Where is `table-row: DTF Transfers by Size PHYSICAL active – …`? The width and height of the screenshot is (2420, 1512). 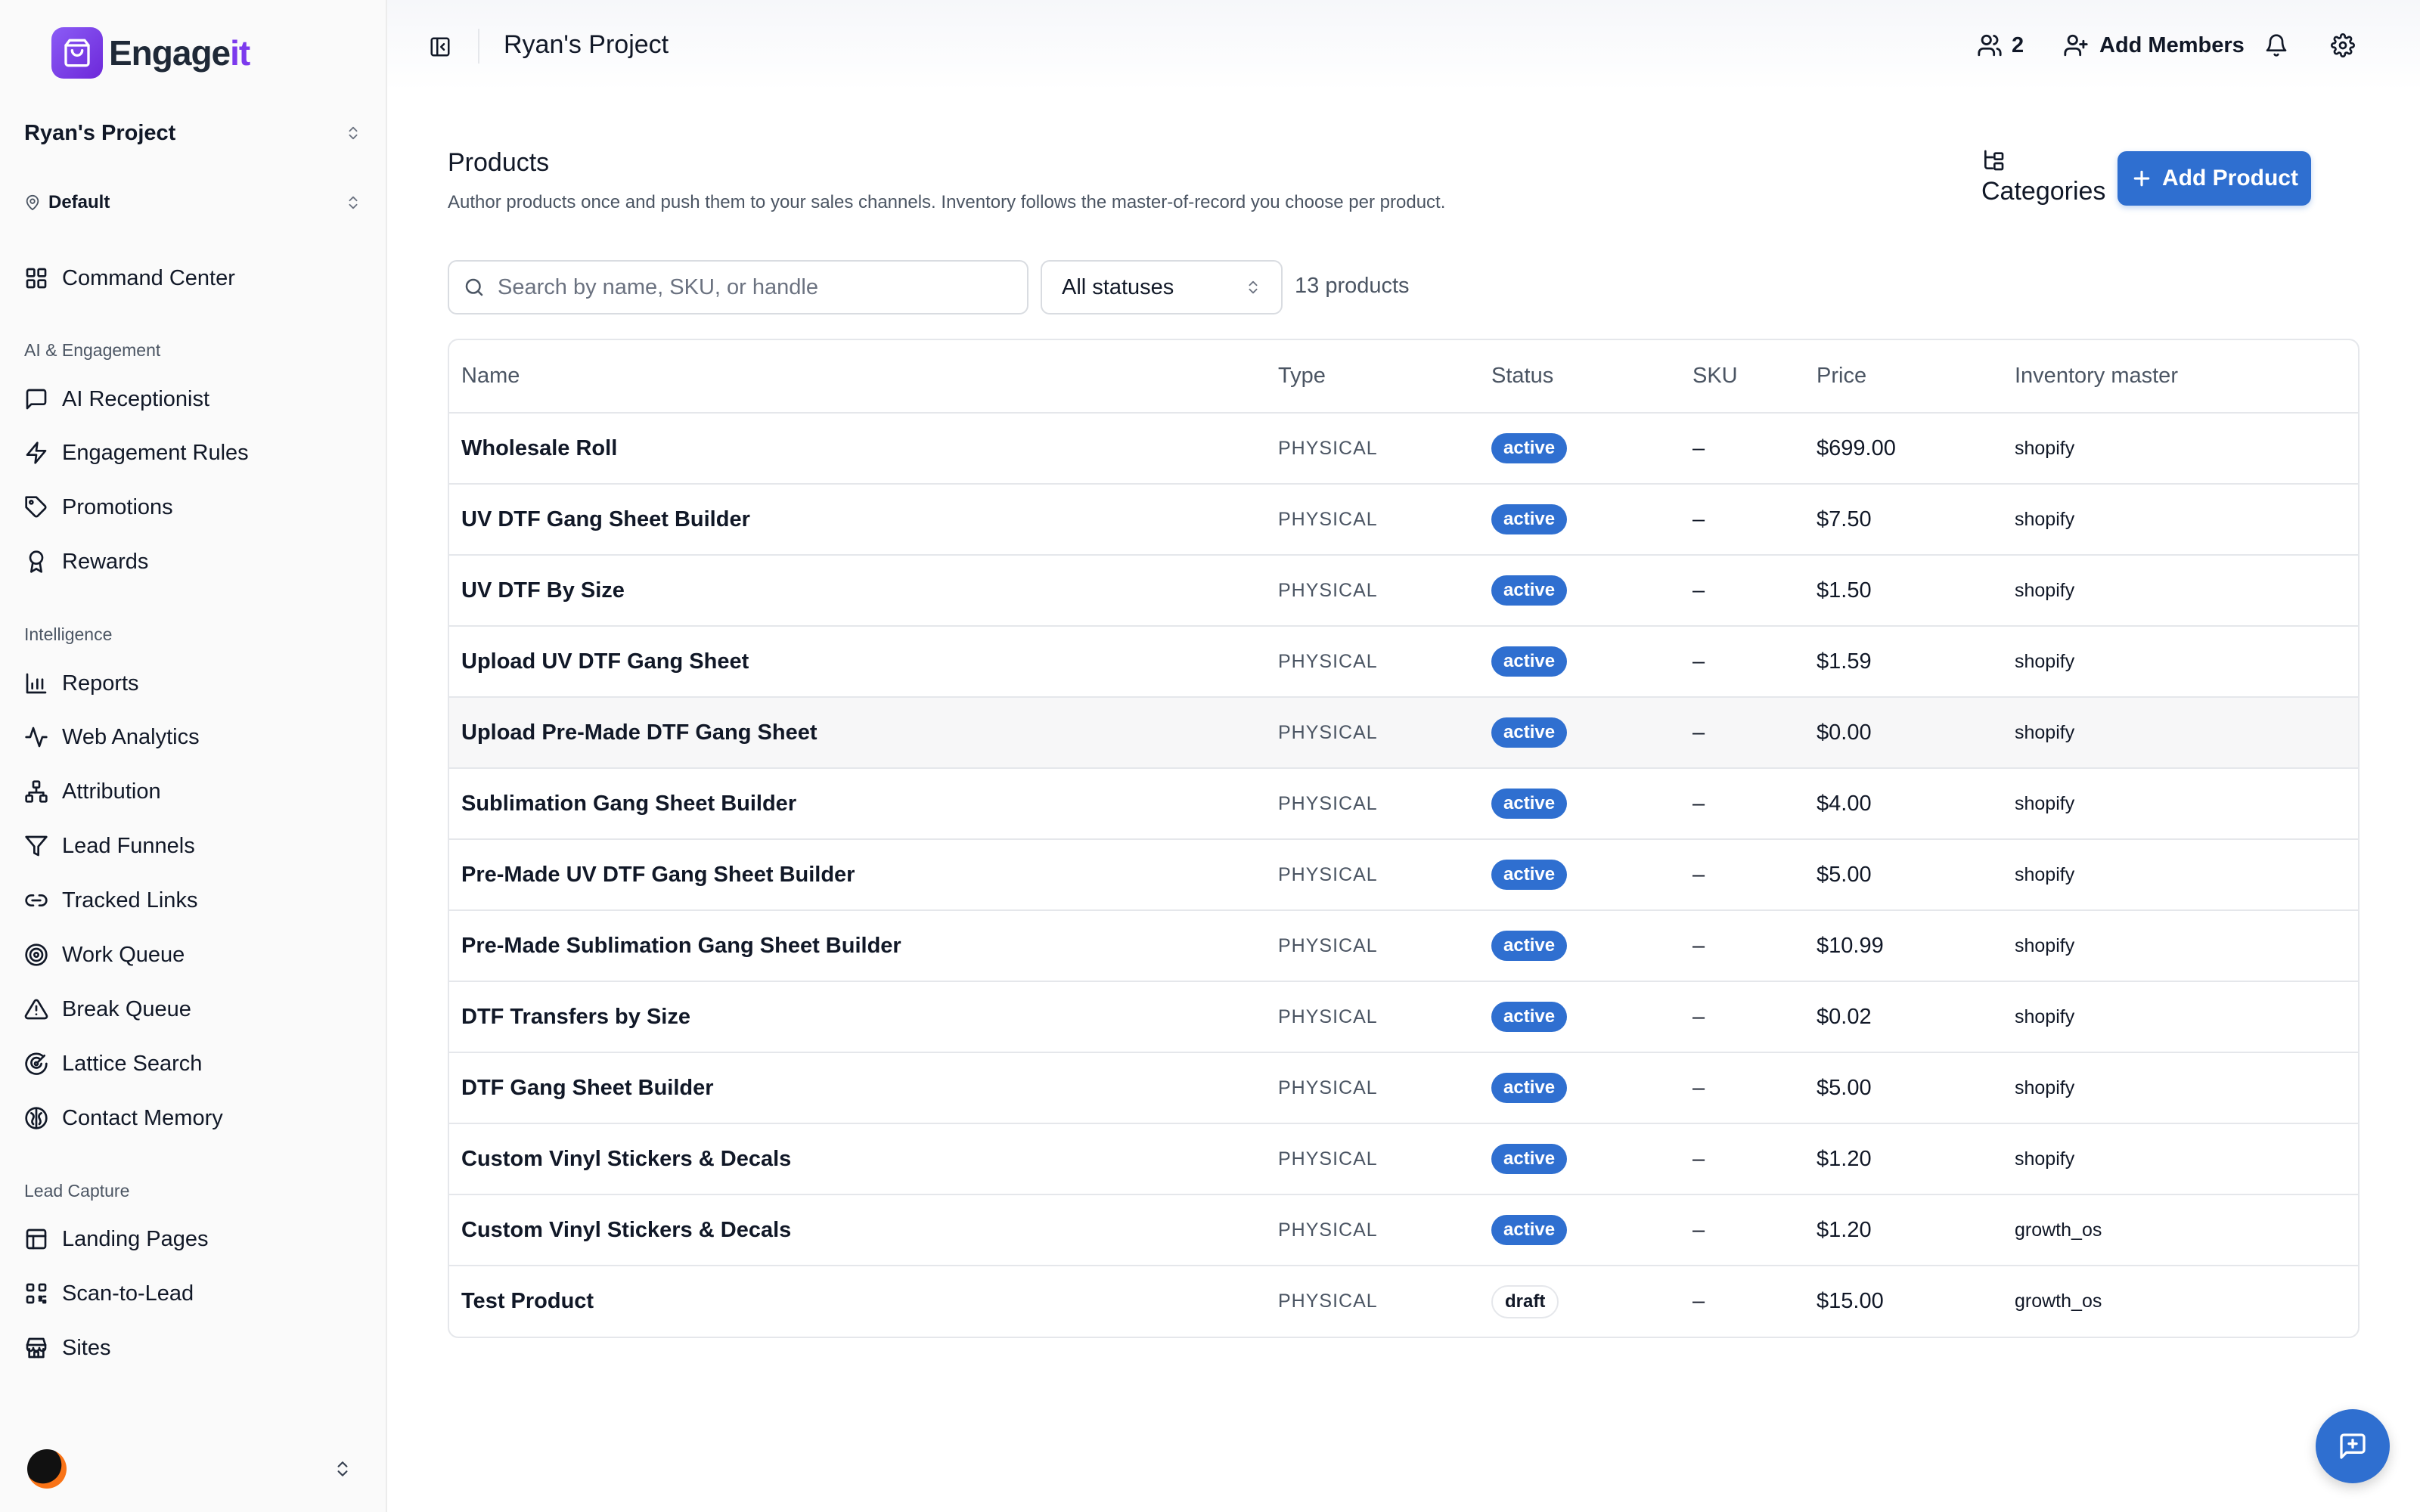
table-row: DTF Transfers by Size PHYSICAL active – … is located at coordinates (1403, 1017).